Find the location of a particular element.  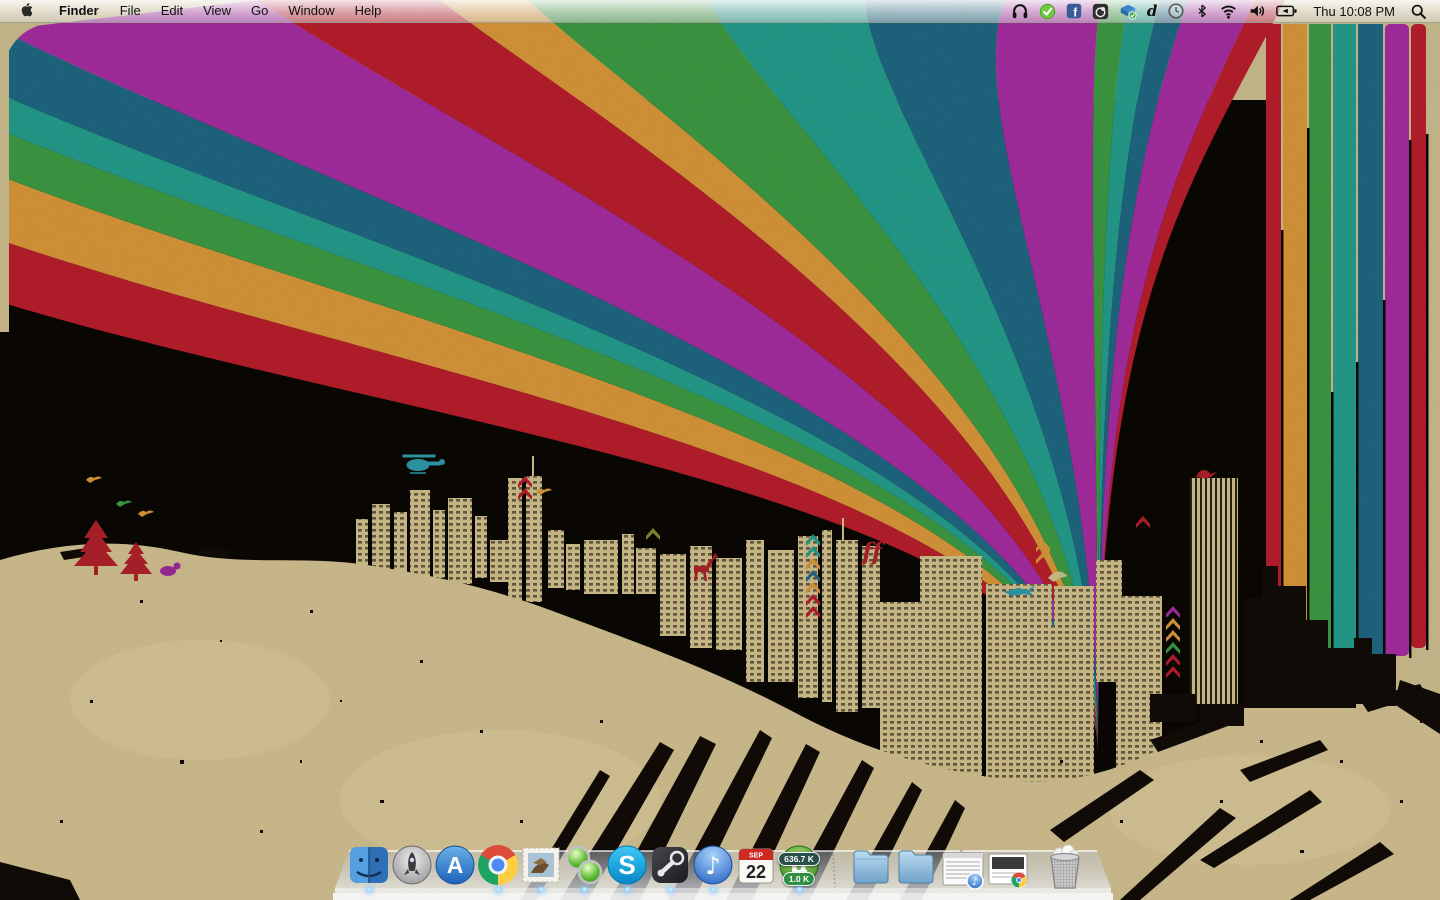

running-light-steam is located at coordinates (670, 890).